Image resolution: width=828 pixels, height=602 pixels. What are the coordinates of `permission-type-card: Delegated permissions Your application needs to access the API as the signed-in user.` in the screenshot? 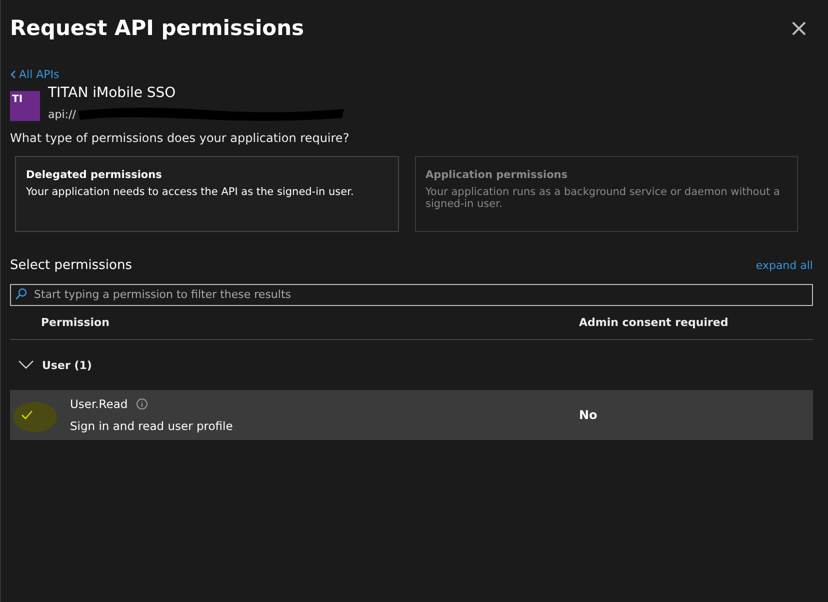 It's located at (206, 194).